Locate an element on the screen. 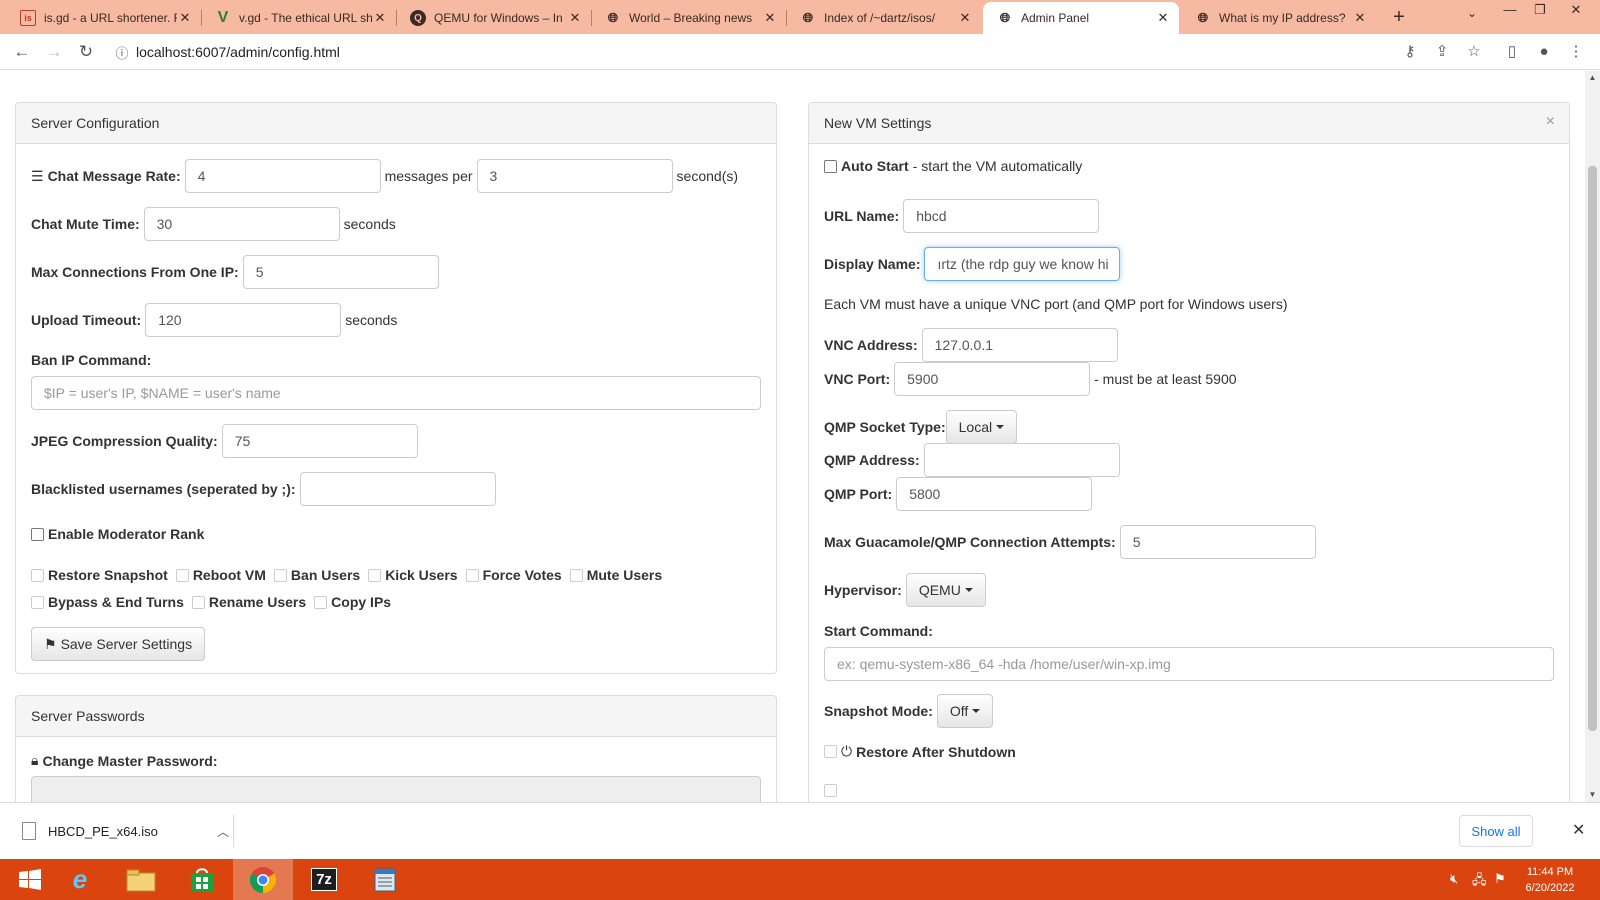 The width and height of the screenshot is (1600, 900). download-bar: HBCD_PE_x64.iso ︿ Show all ✕ is located at coordinates (800, 830).